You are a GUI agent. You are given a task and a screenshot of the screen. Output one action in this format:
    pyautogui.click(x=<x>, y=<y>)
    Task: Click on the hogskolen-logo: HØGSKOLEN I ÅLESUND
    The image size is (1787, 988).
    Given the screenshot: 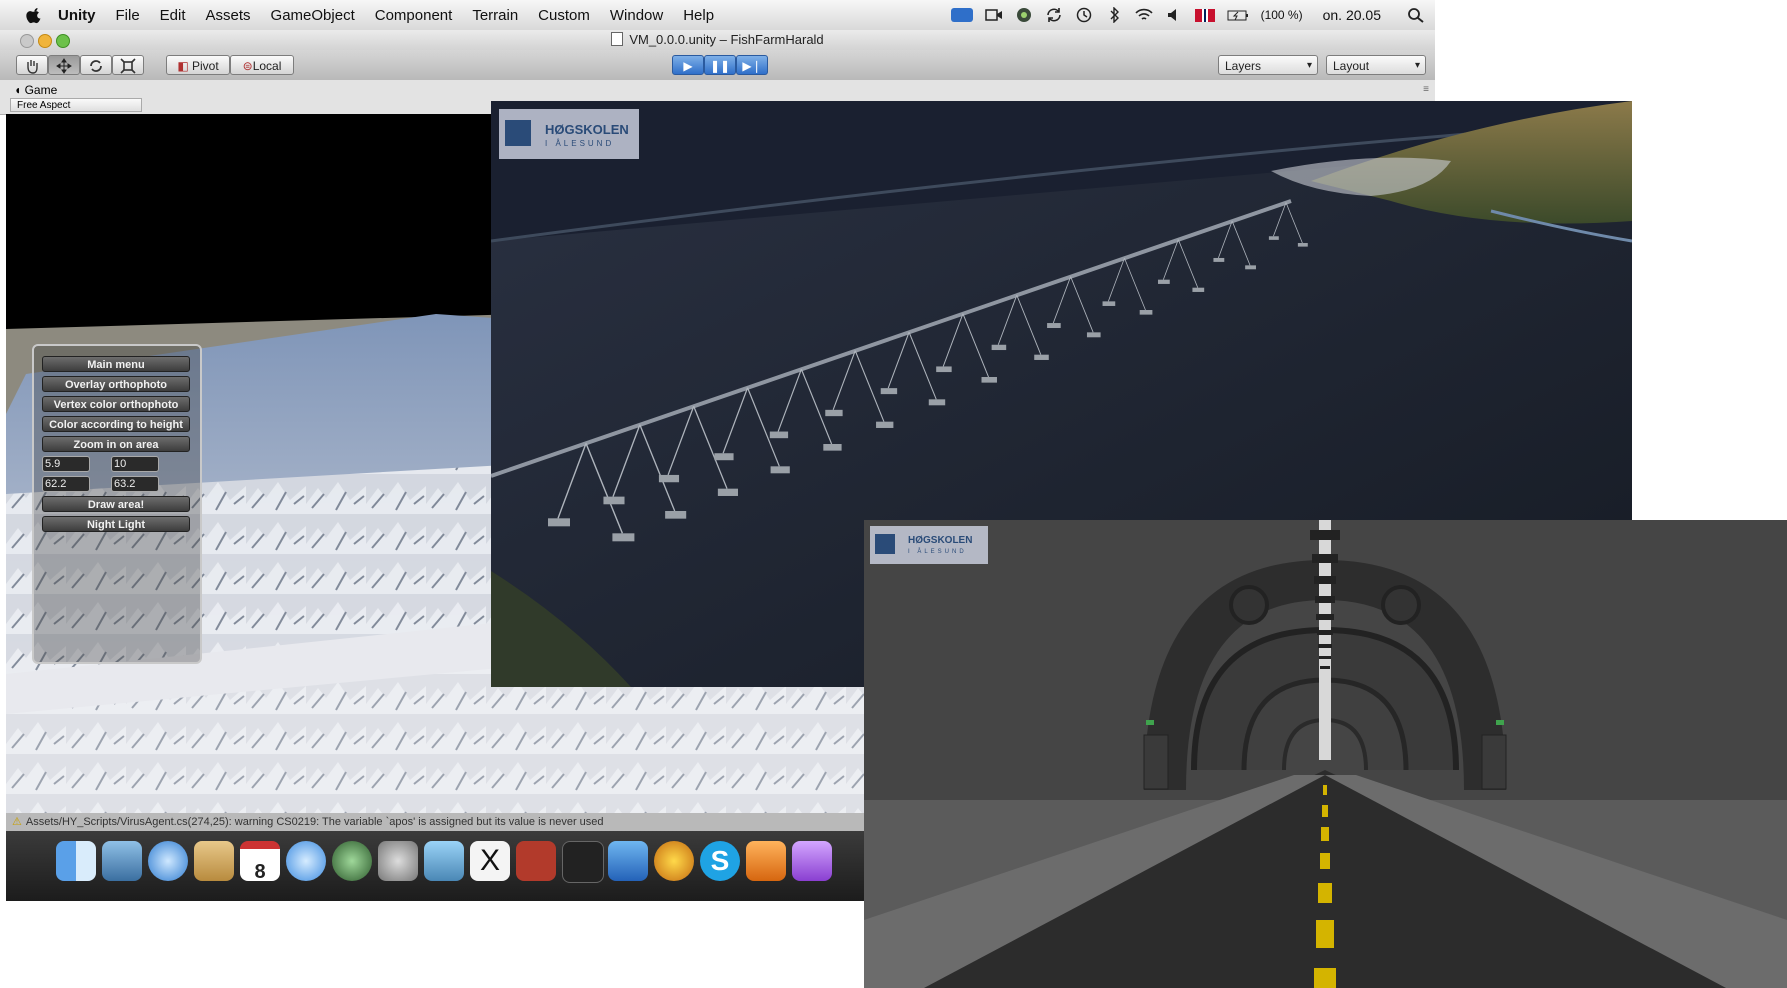 What is the action you would take?
    pyautogui.click(x=569, y=134)
    